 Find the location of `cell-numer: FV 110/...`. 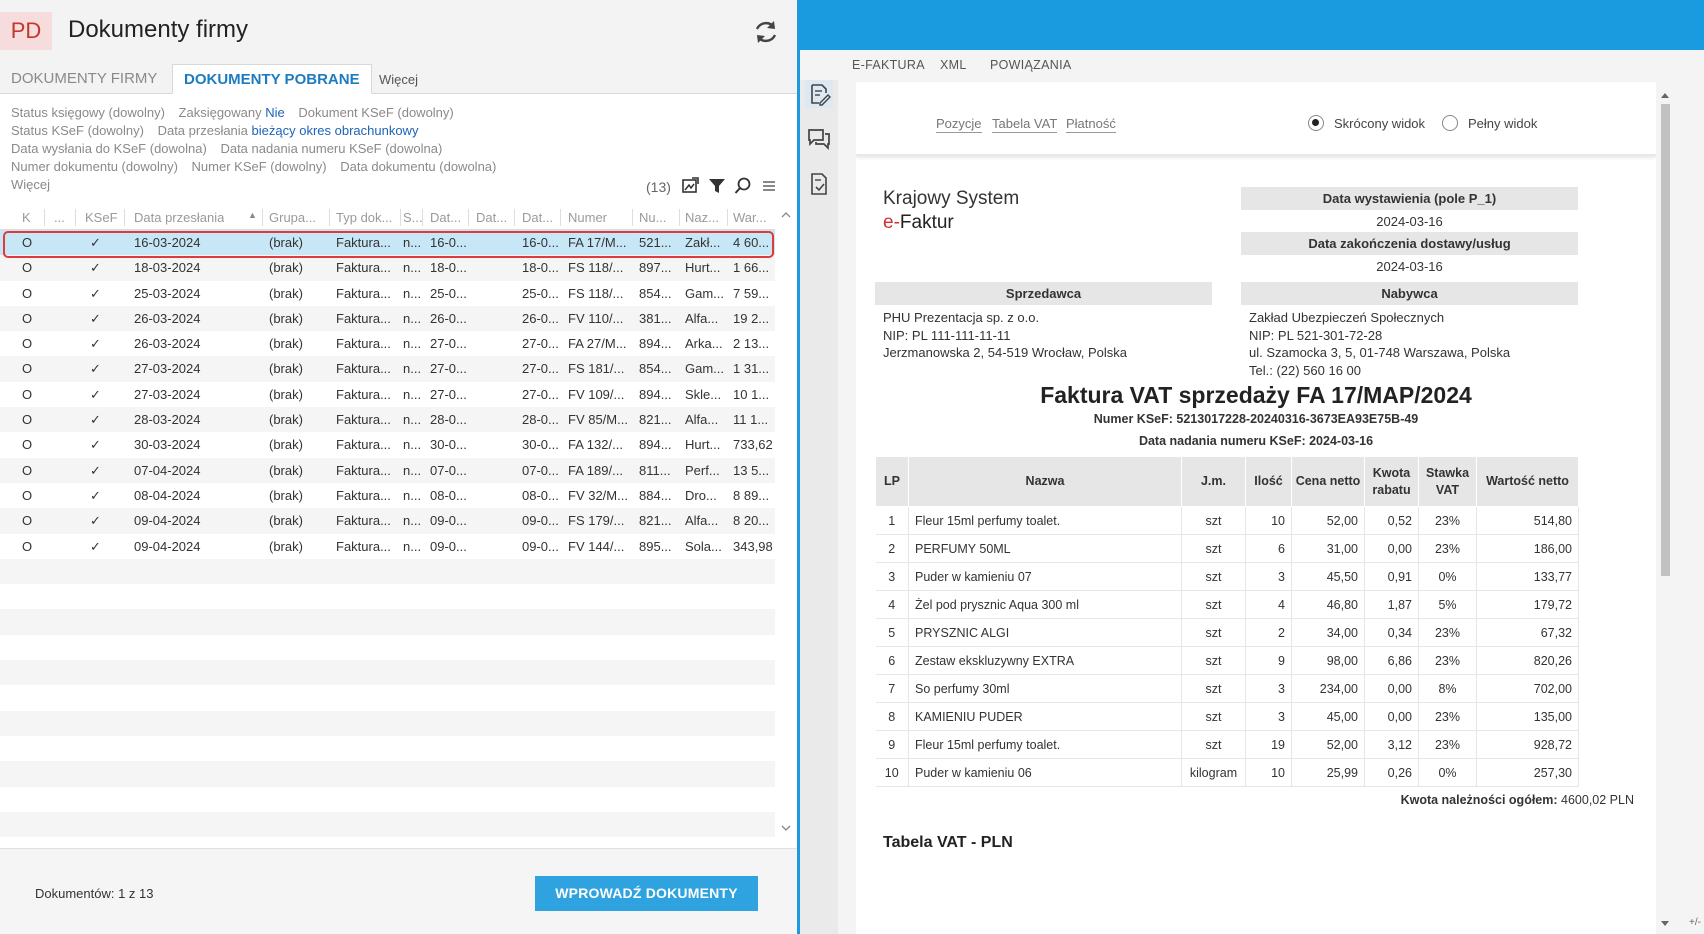

cell-numer: FV 110/... is located at coordinates (596, 318).